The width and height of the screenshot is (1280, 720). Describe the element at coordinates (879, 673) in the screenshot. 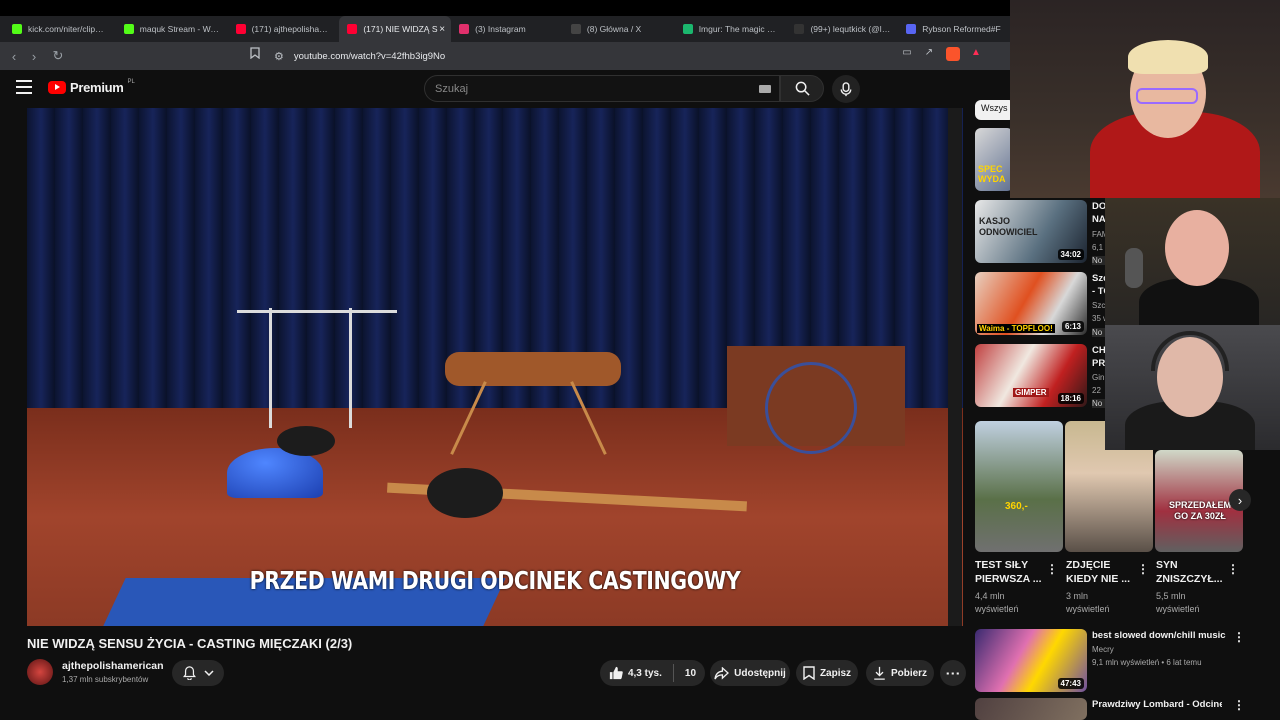

I see `download-icon` at that location.